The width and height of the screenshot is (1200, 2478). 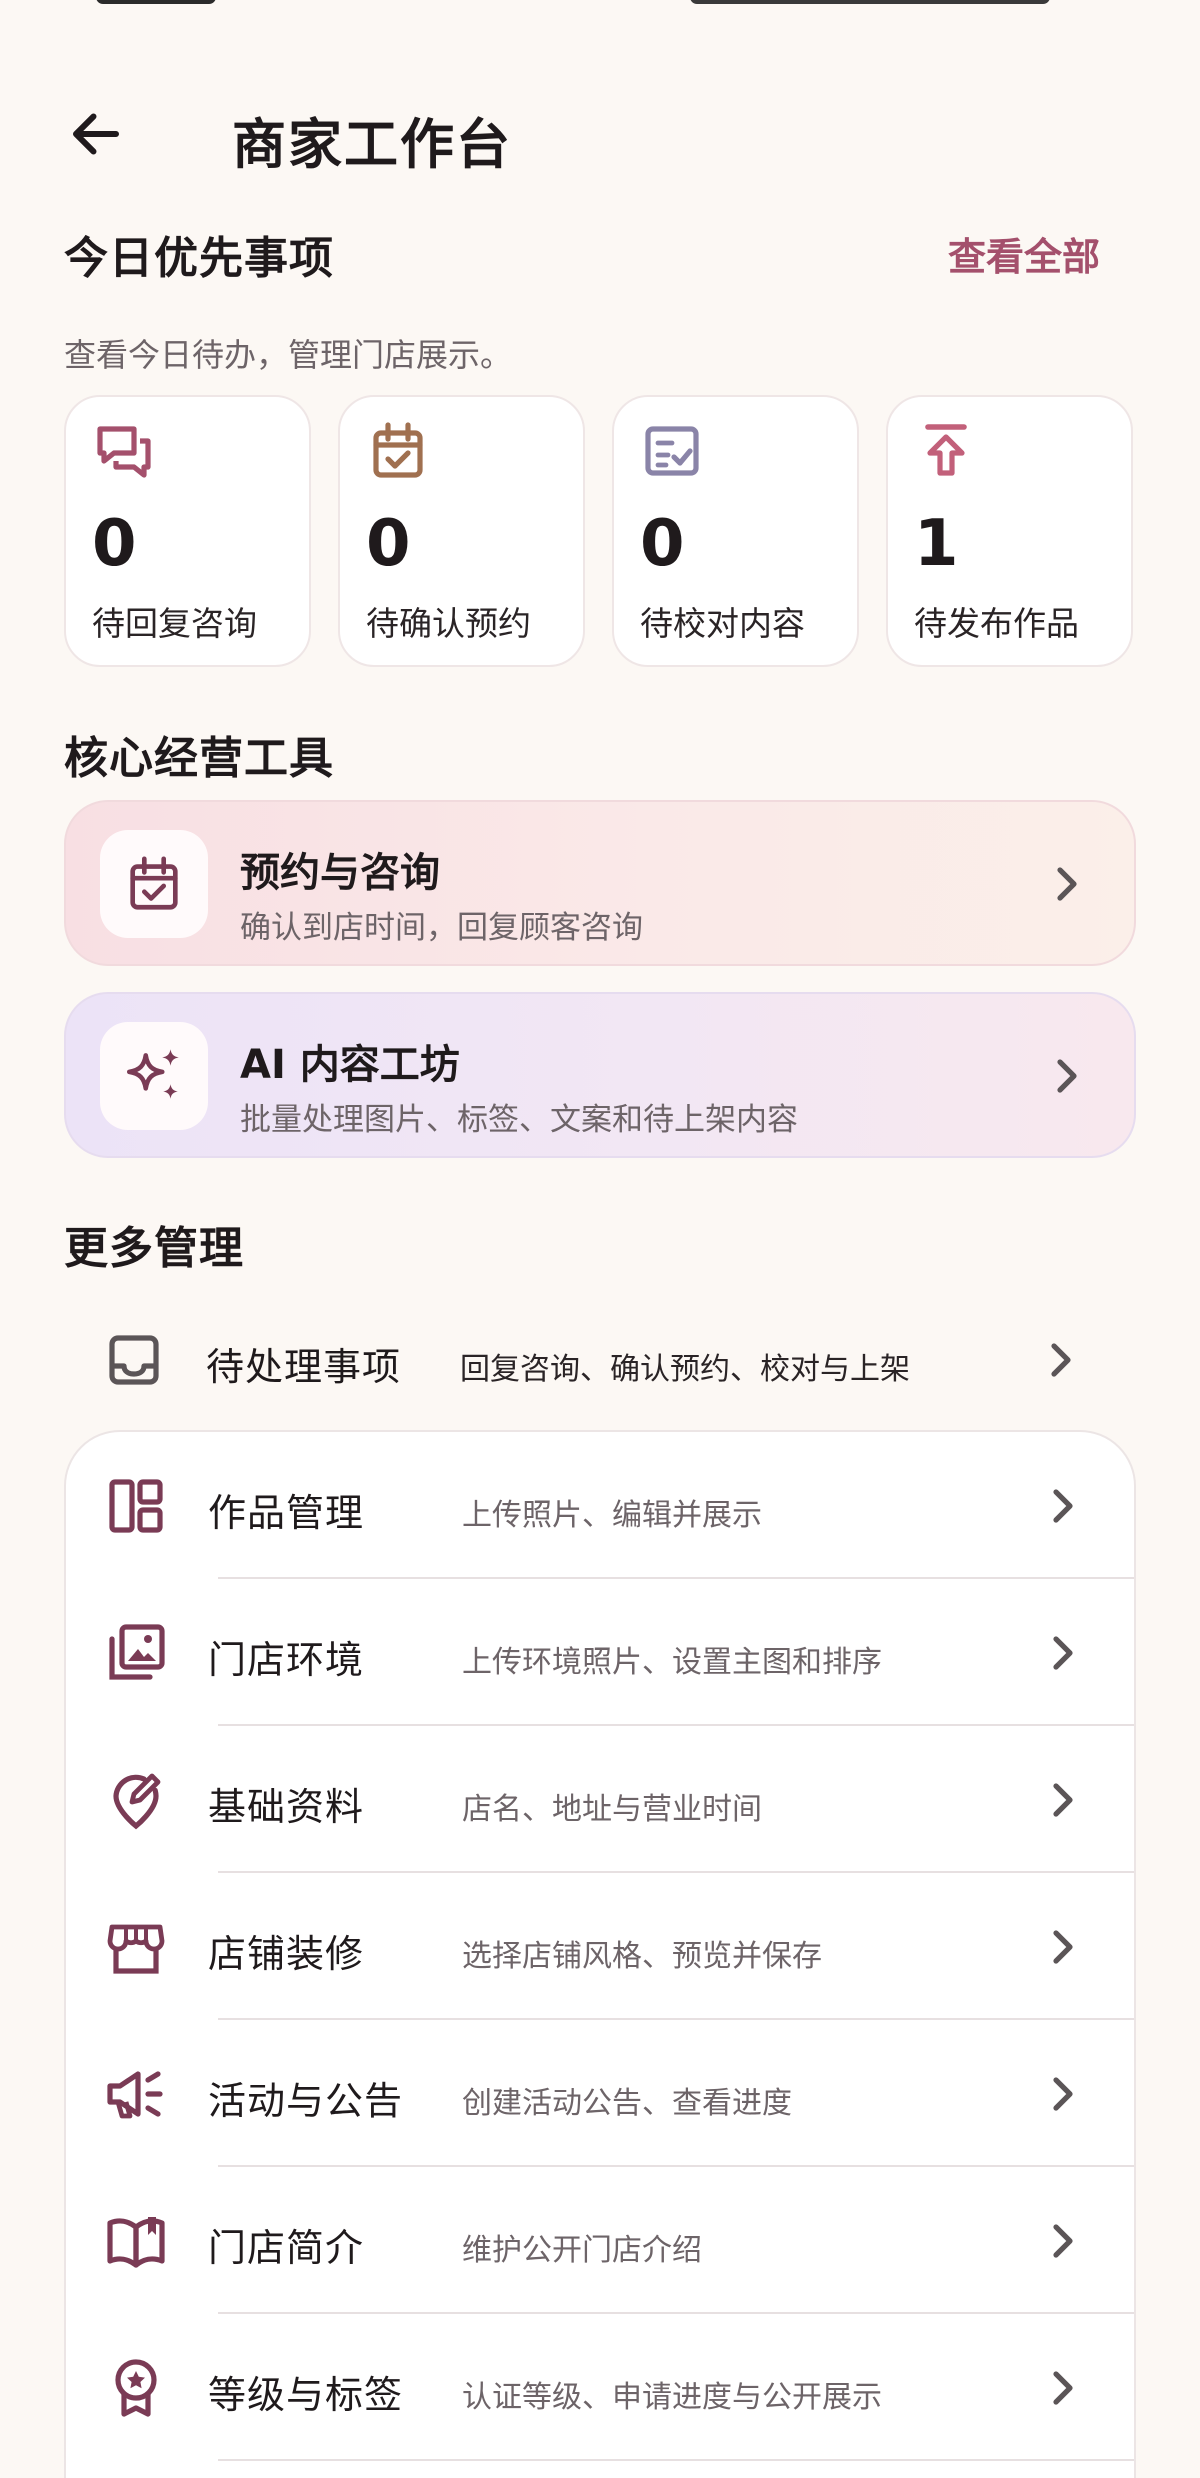 What do you see at coordinates (372, 144) in the screenshot?
I see `page-title: 商家工作台` at bounding box center [372, 144].